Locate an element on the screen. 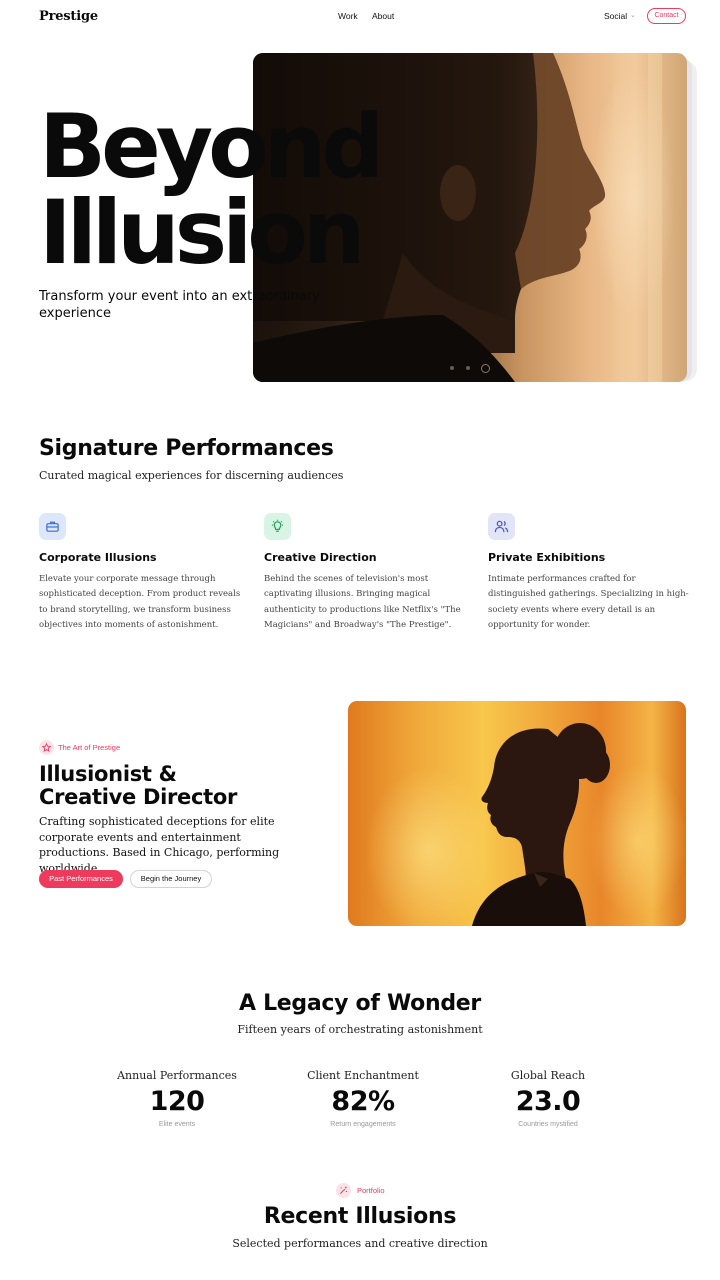  users-icon is located at coordinates (501, 526).